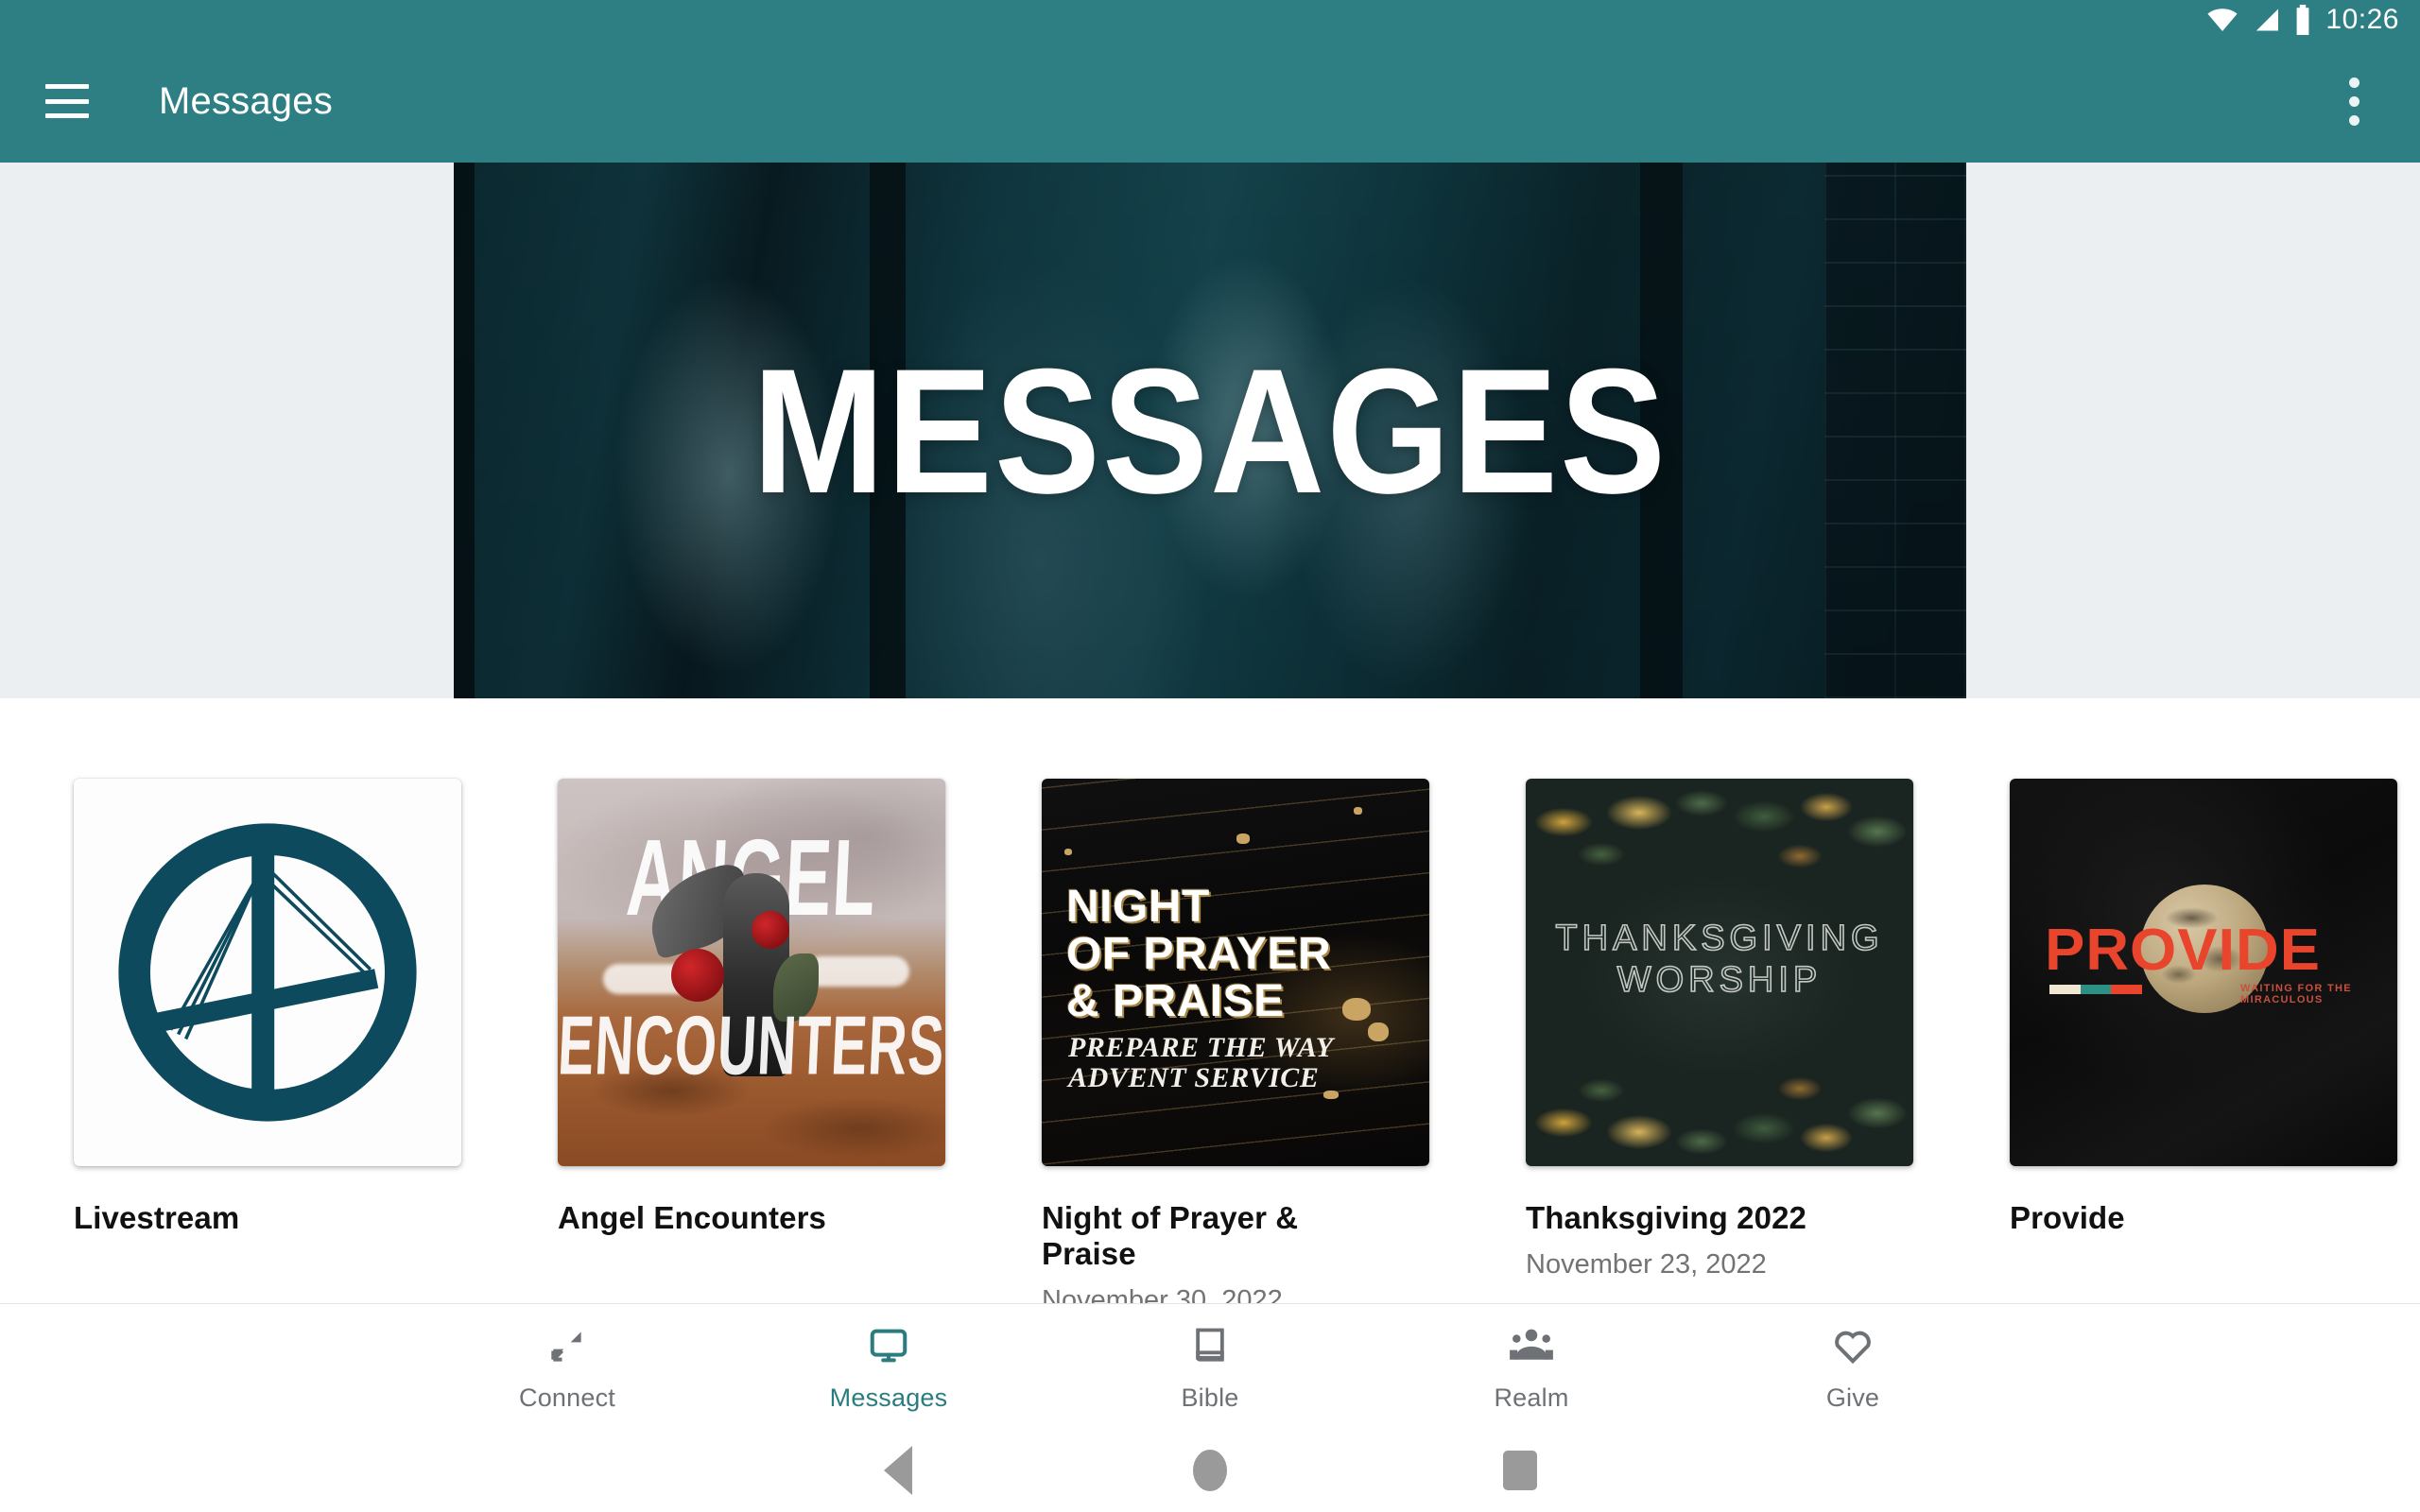  I want to click on bottom-nav-item-realm: Realm, so click(1531, 1366).